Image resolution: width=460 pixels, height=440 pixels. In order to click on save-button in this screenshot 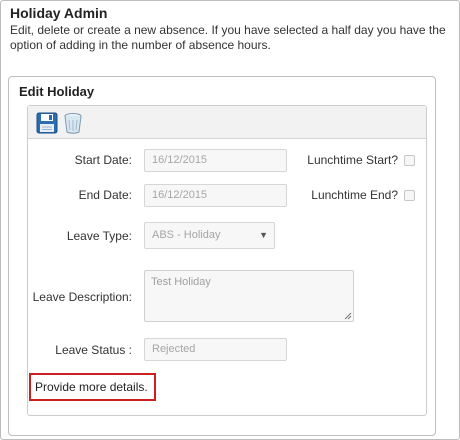, I will do `click(47, 123)`.